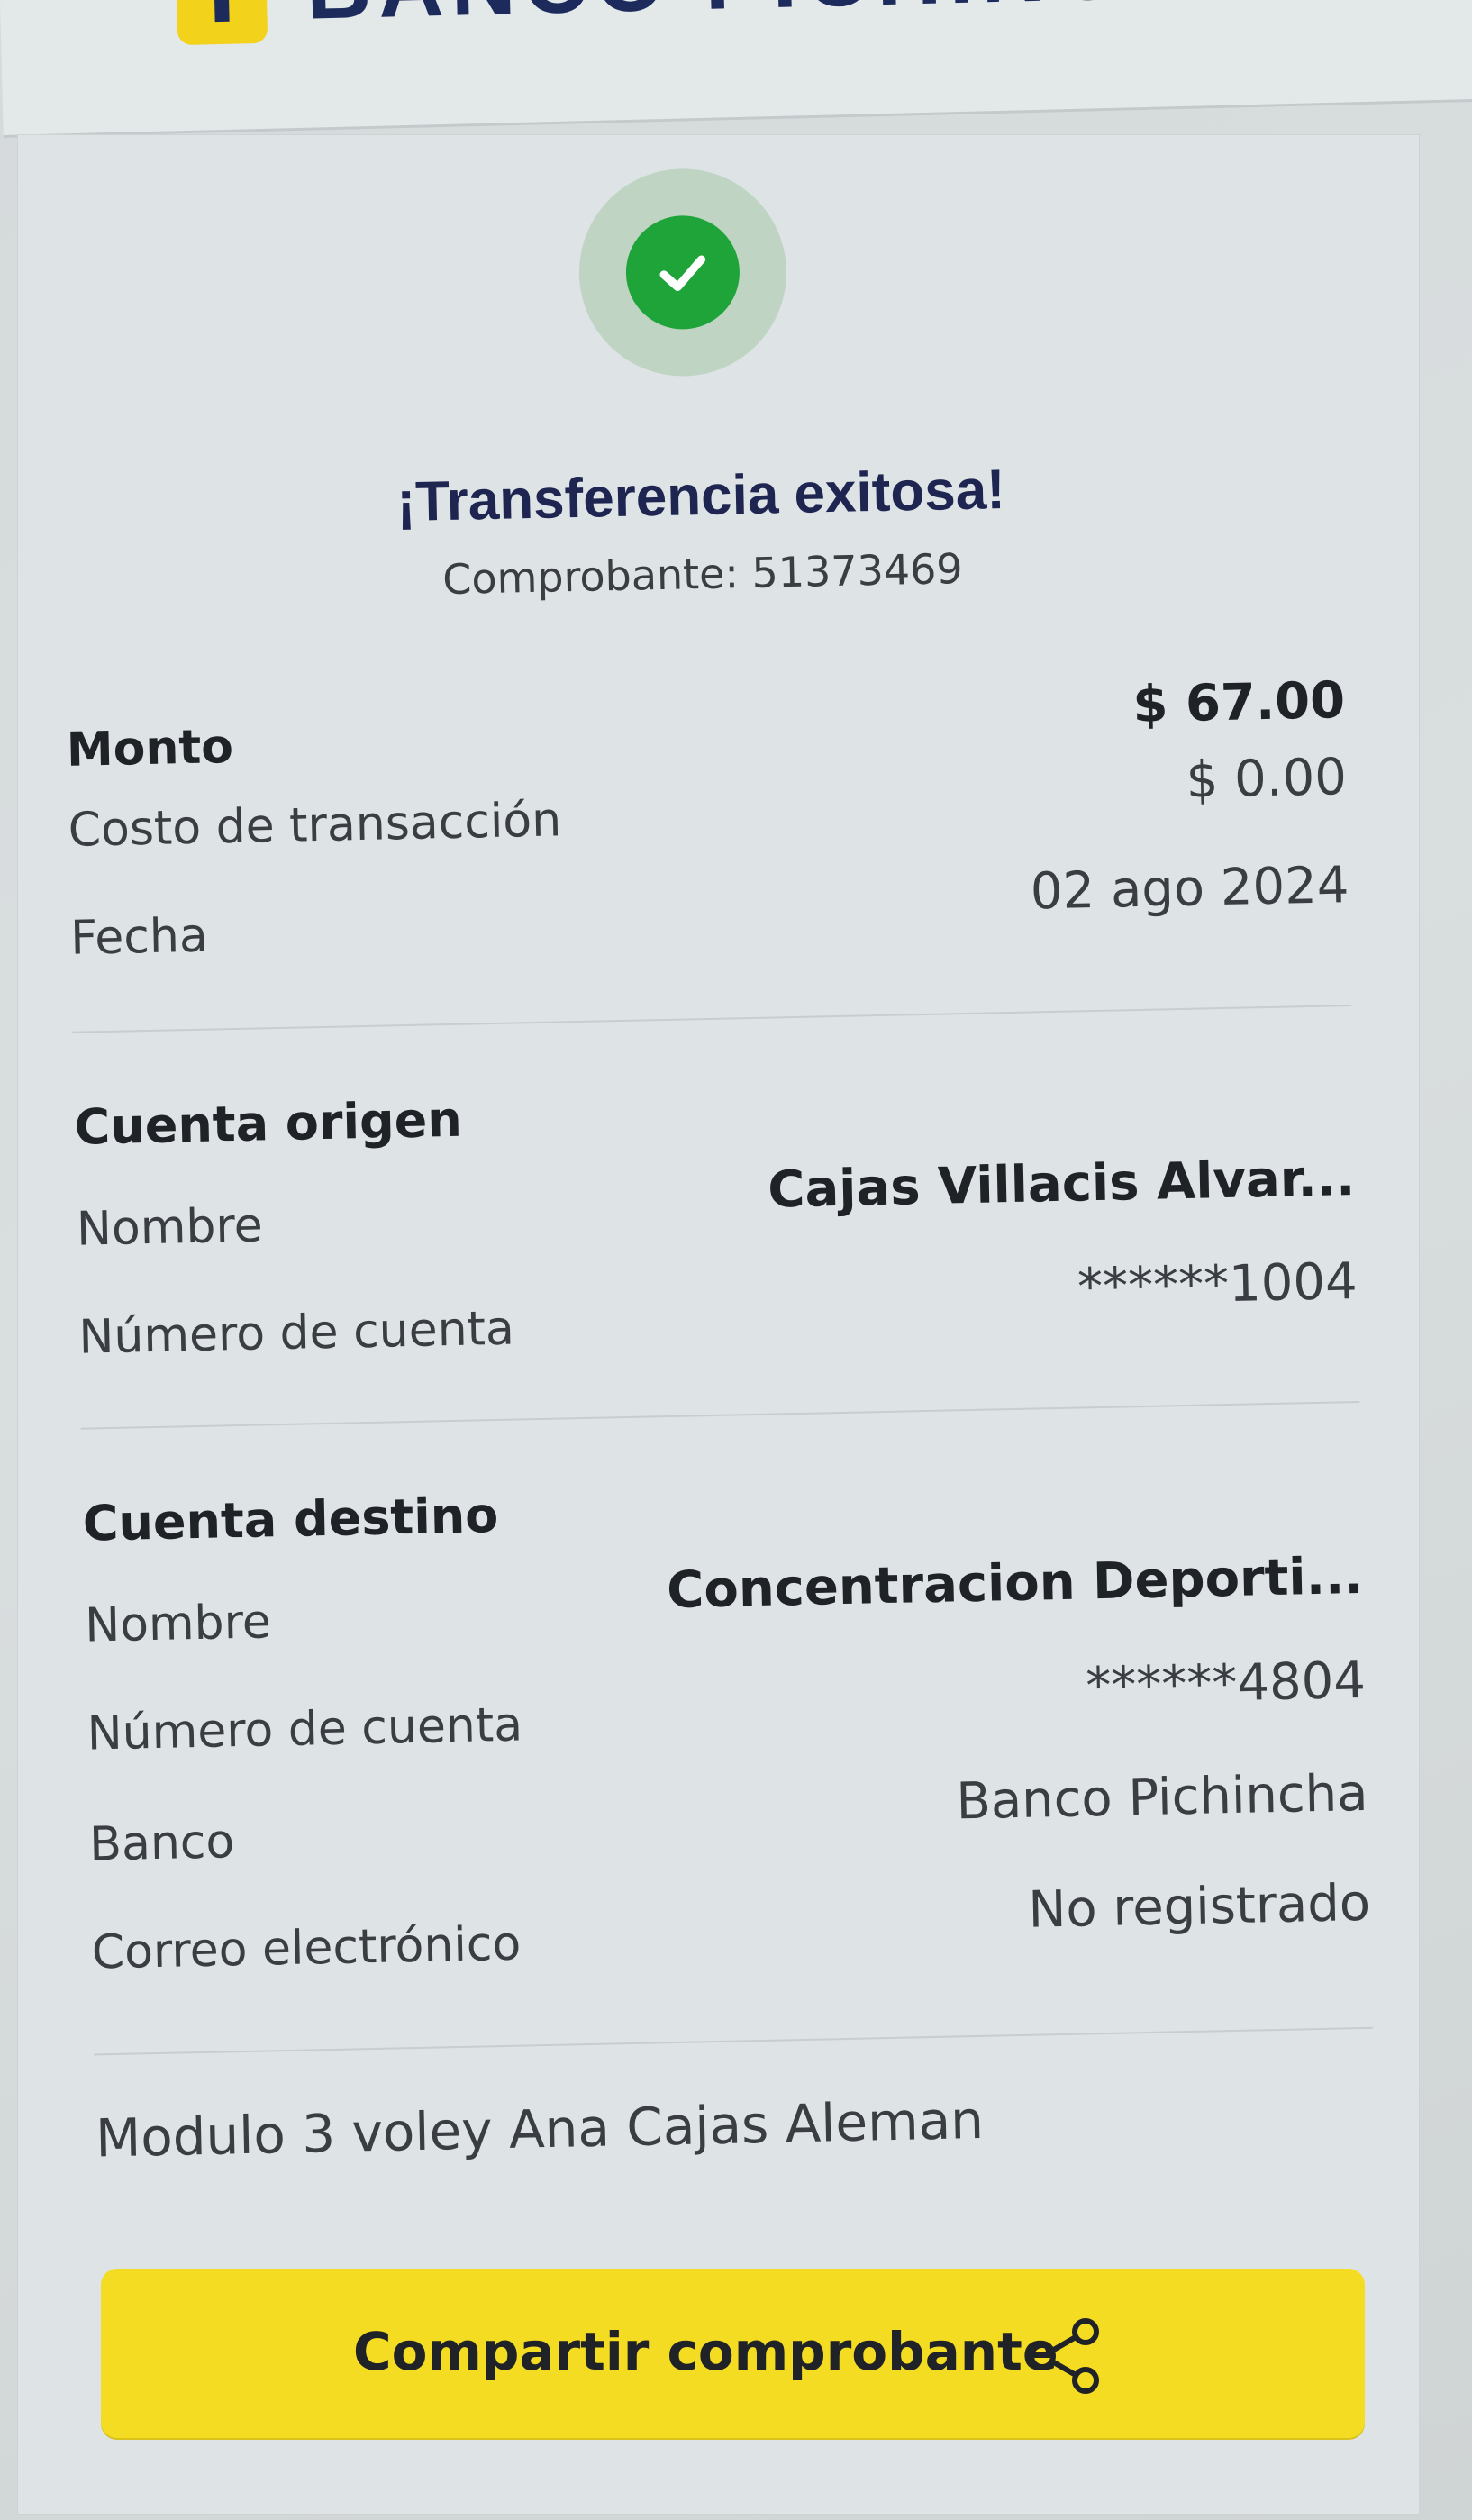 Image resolution: width=1472 pixels, height=2520 pixels. I want to click on bank-logo-text: BANCO PICHINCHA, so click(787, 20).